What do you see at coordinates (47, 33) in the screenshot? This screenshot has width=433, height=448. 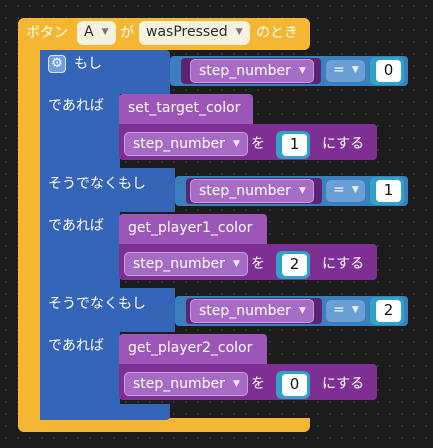 I see `event-prefix-label: ボタン` at bounding box center [47, 33].